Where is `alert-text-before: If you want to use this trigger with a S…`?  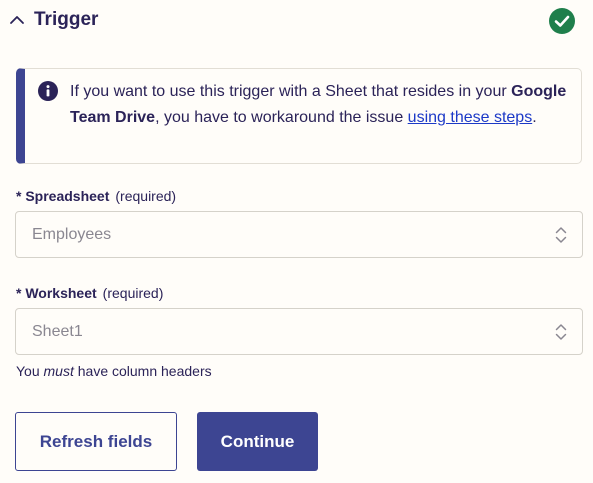
alert-text-before: If you want to use this trigger with a S… is located at coordinates (291, 91).